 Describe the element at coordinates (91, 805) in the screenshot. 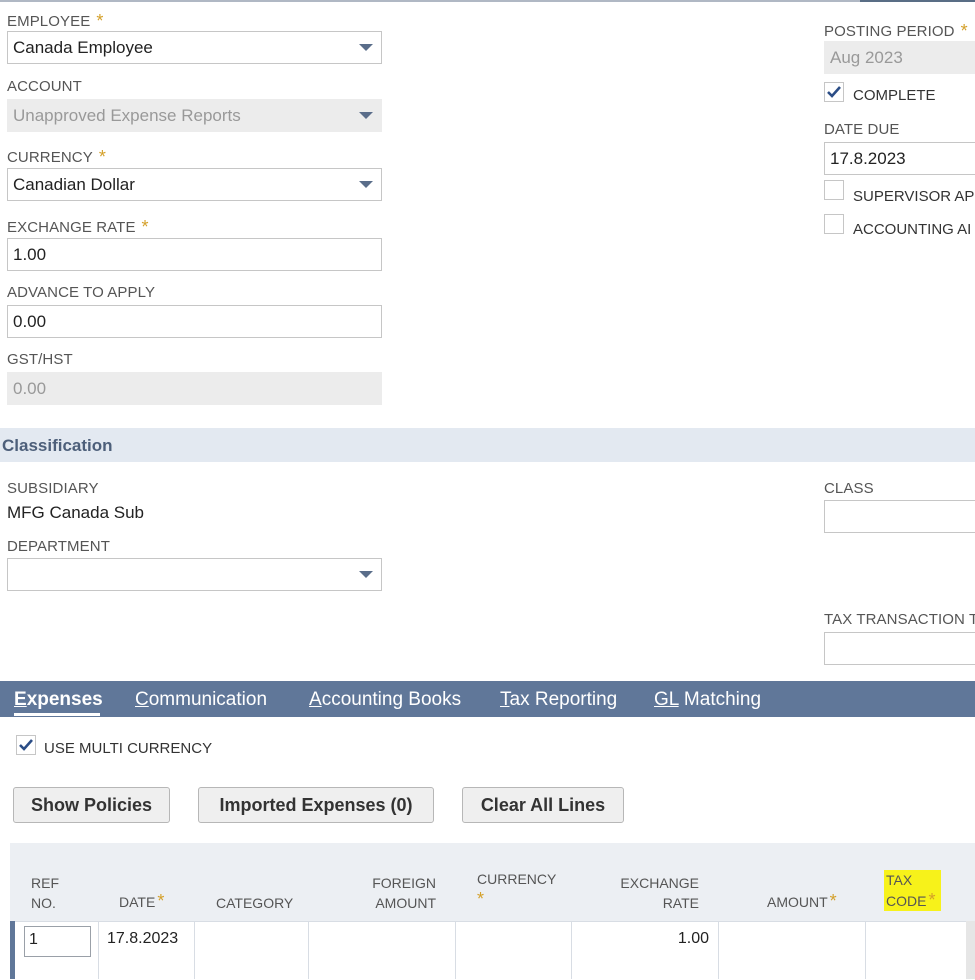

I see `show-policies-button: Show Policies` at that location.